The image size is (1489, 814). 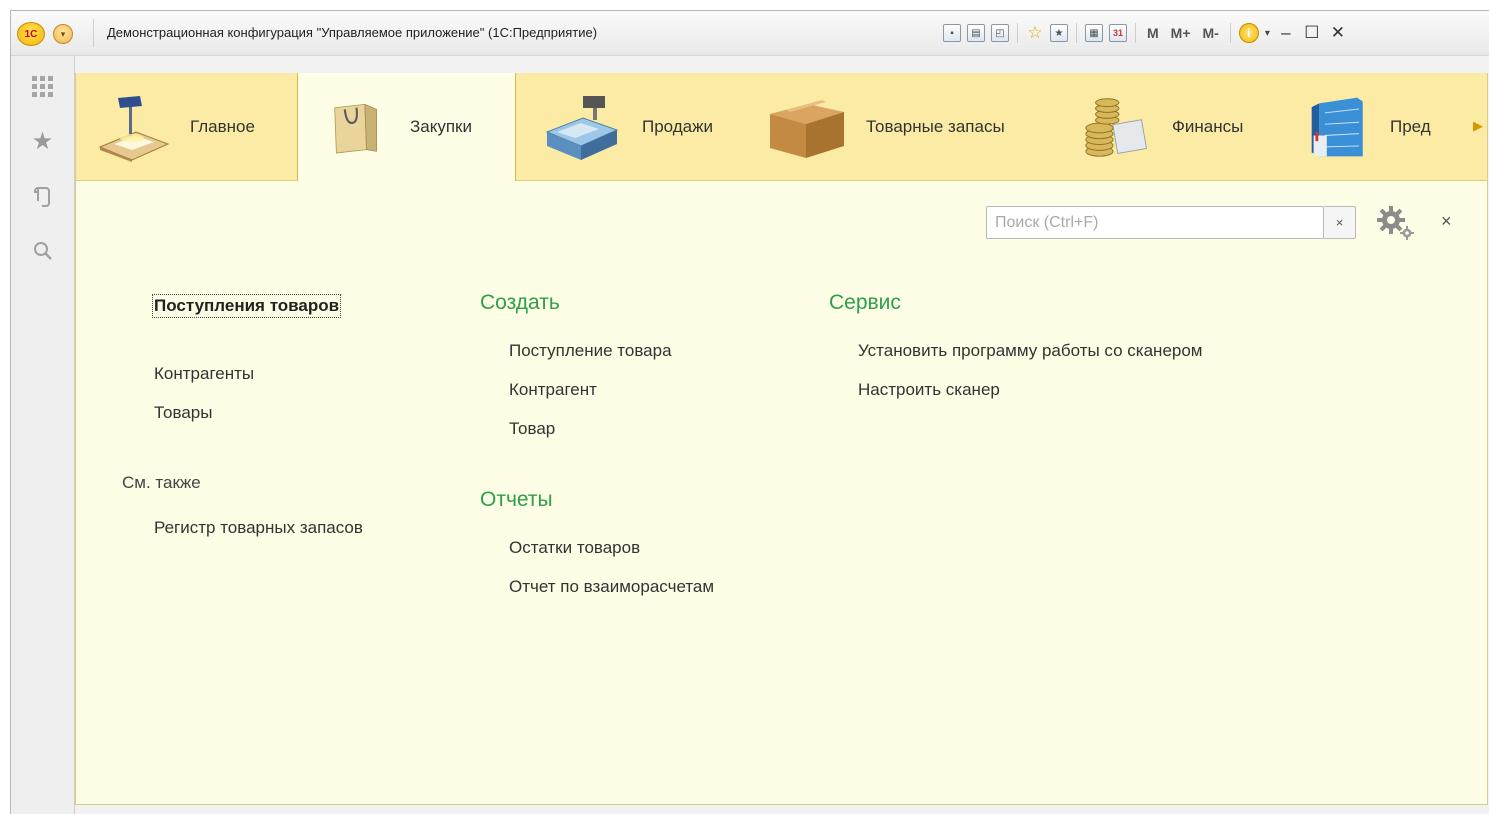 I want to click on section-enterprise: Пред, so click(x=1396, y=126).